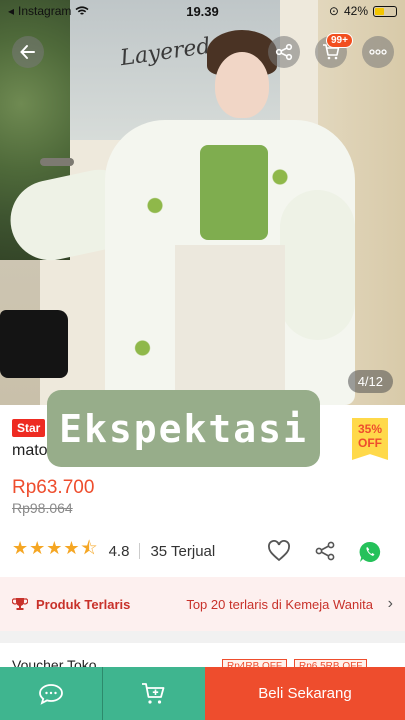 The image size is (405, 720). I want to click on chat-button, so click(51, 693).